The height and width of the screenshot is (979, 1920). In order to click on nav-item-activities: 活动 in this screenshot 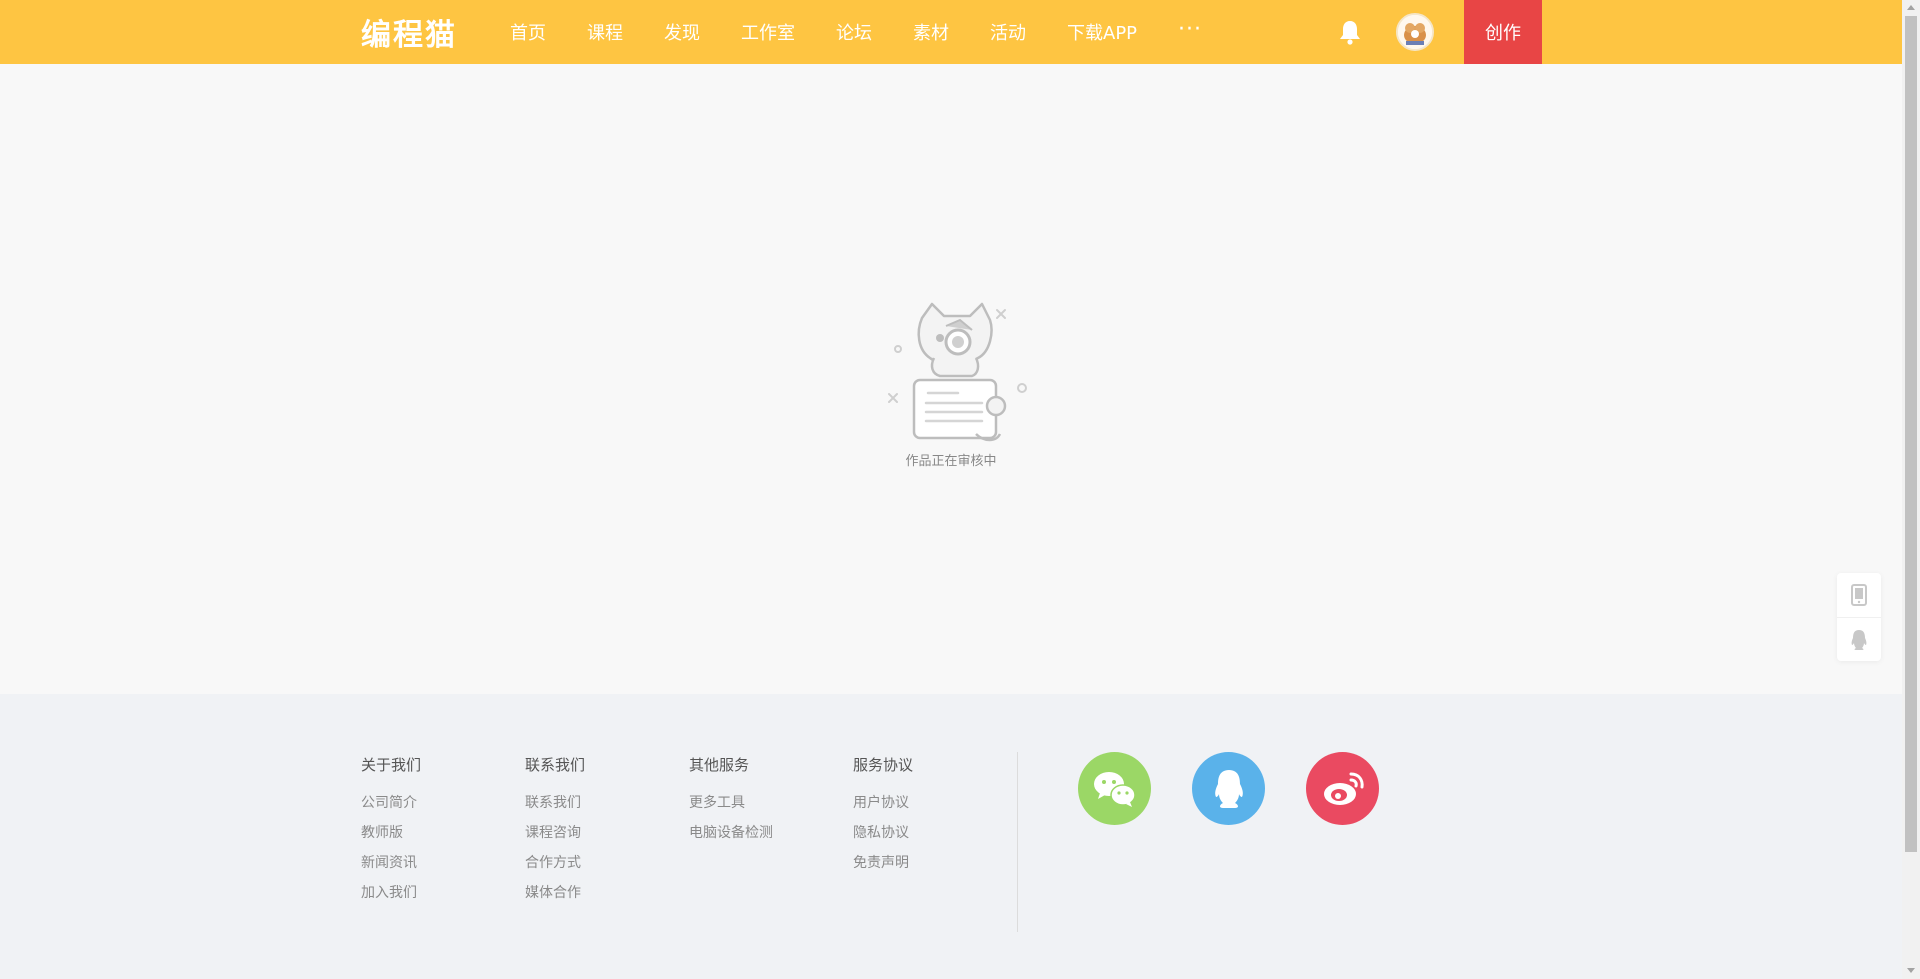, I will do `click(1008, 32)`.